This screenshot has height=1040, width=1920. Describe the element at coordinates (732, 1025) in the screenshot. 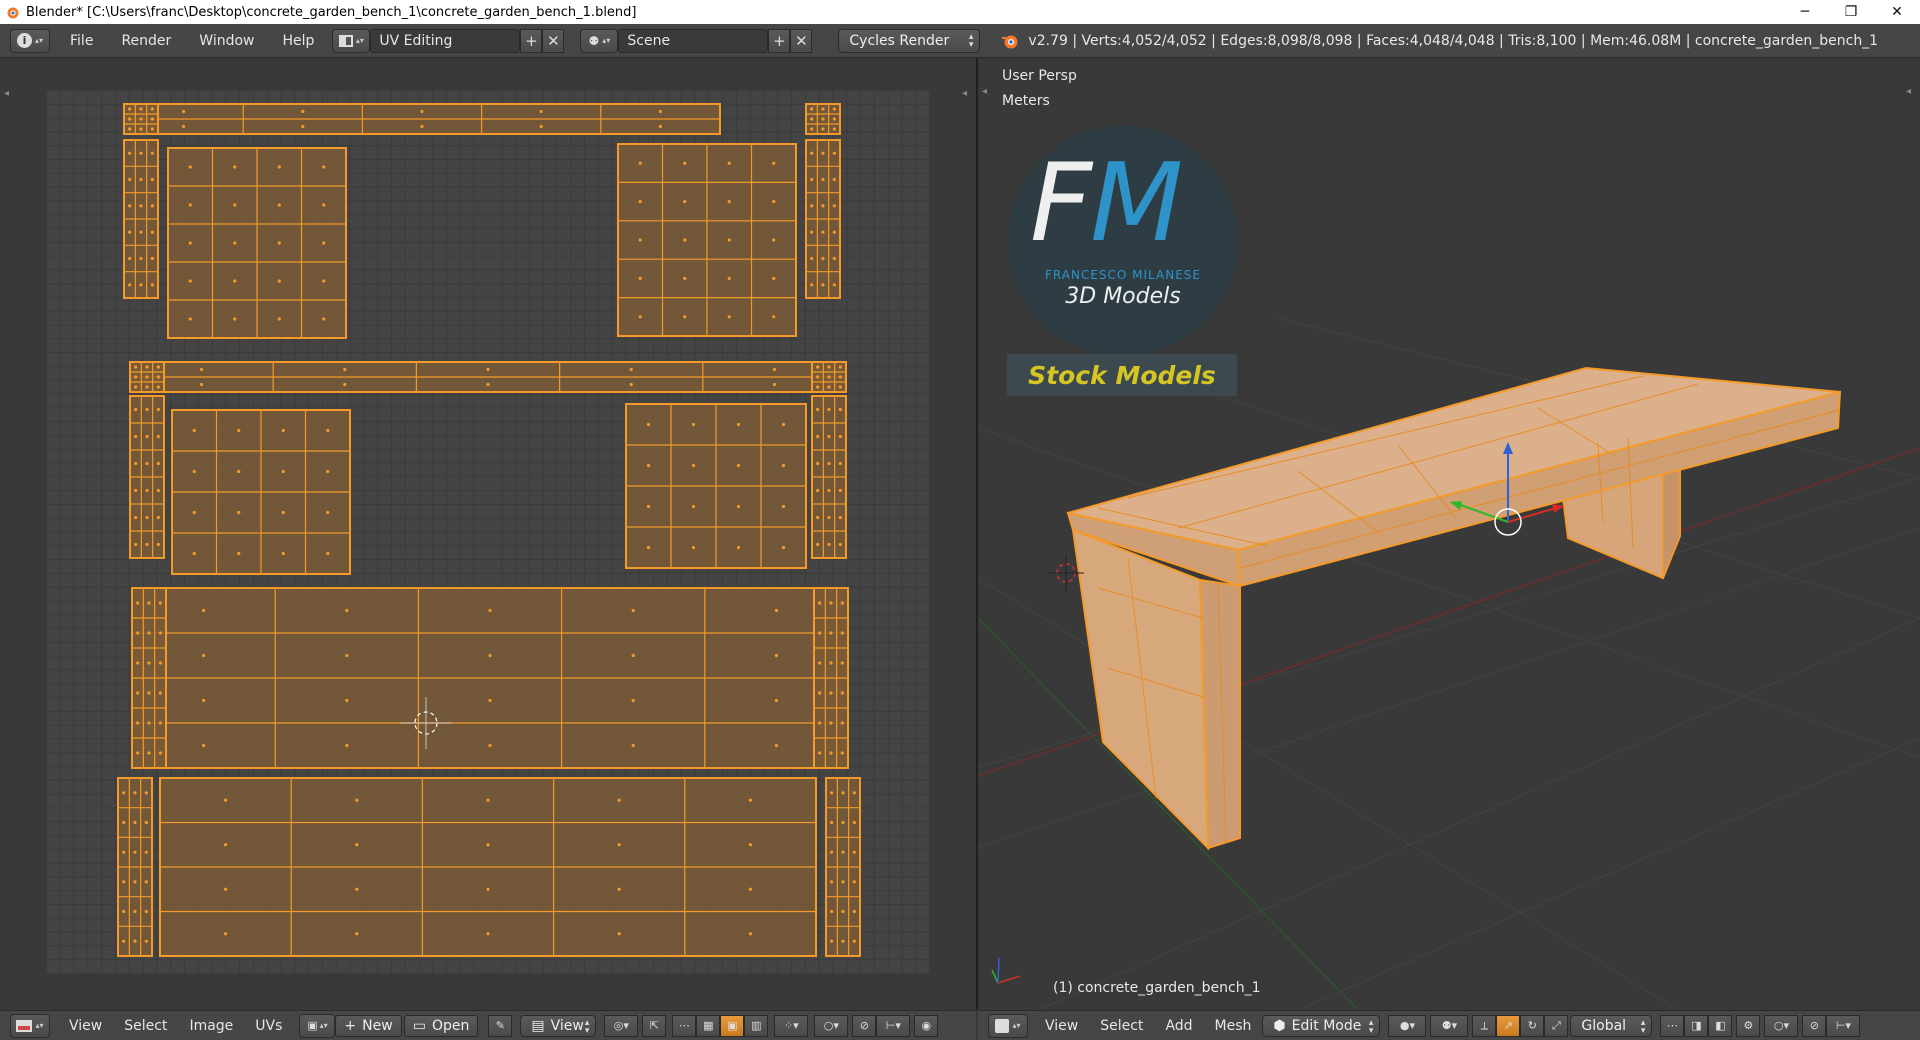

I see `face-select-icon: ▣` at that location.